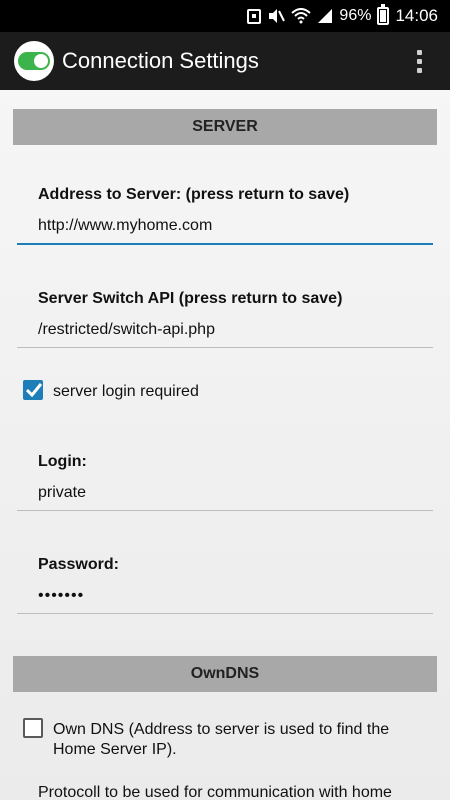 The height and width of the screenshot is (800, 450). Describe the element at coordinates (160, 60) in the screenshot. I see `page-title: Connection Settings` at that location.